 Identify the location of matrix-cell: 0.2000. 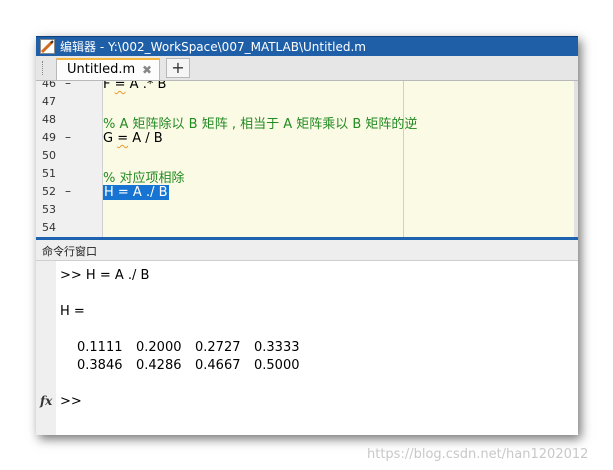
(159, 347).